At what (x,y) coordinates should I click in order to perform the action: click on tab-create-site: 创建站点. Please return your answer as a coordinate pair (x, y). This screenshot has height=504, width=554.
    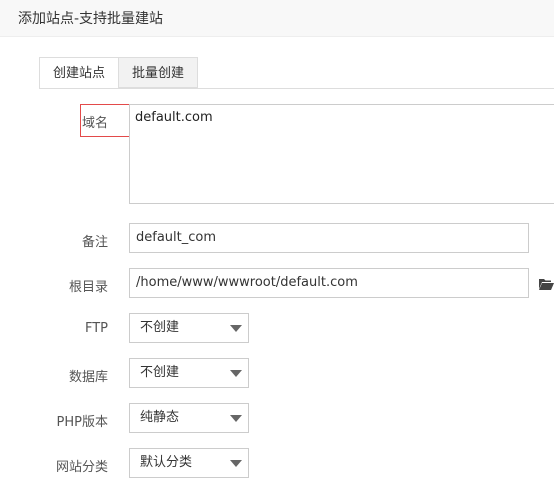
    Looking at the image, I should click on (79, 73).